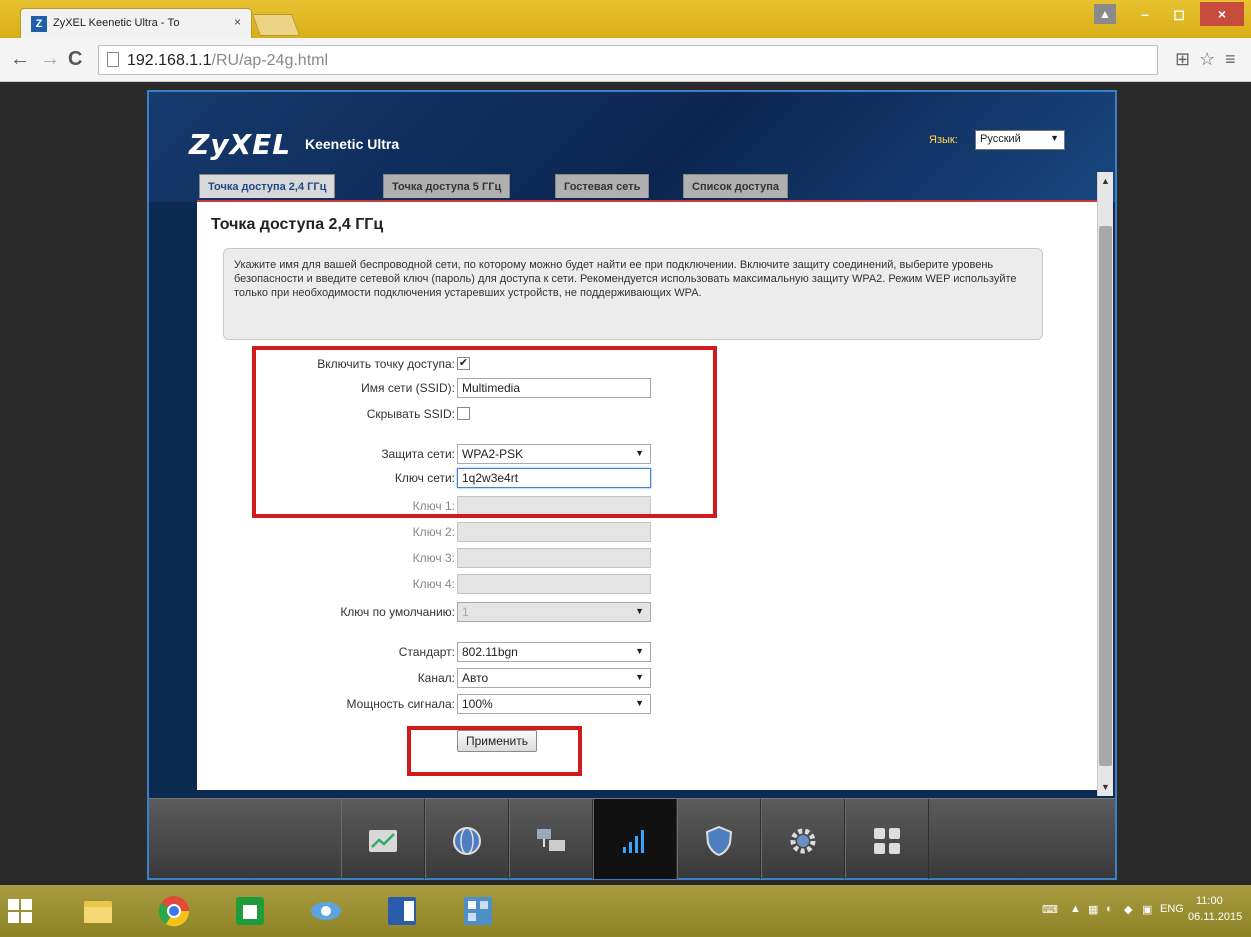  I want to click on chrome-icon, so click(174, 911).